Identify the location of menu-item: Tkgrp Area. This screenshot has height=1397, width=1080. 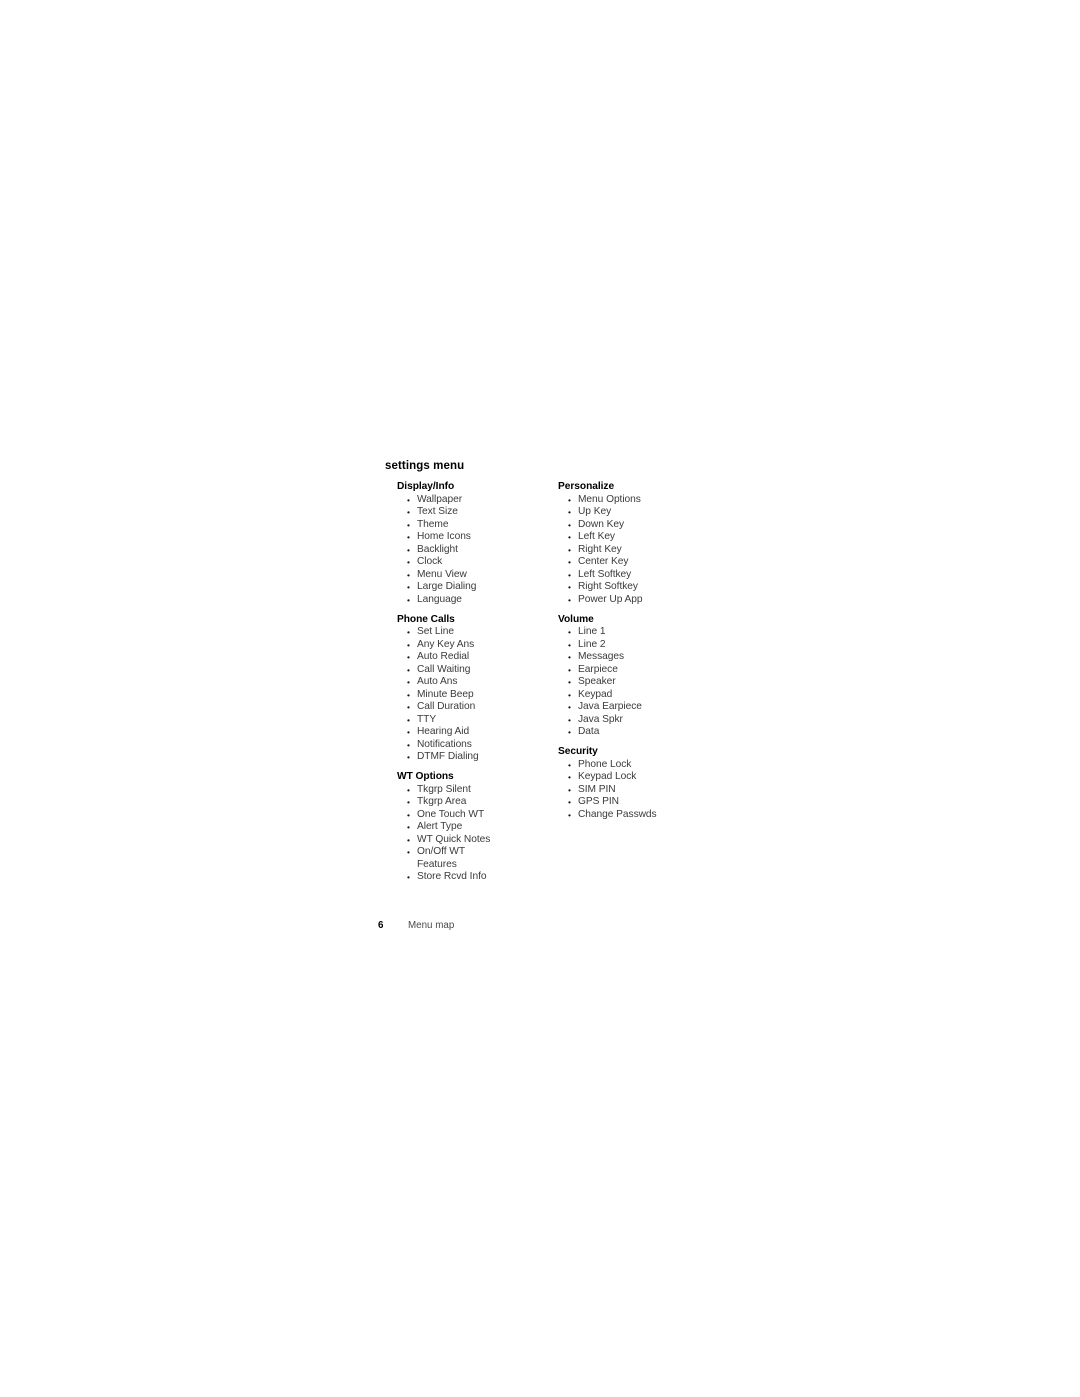
(472, 802).